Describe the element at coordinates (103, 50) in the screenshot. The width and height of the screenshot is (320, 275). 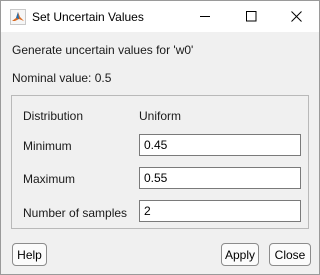
I see `dialog-header: Generate uncertain values for 'w0'` at that location.